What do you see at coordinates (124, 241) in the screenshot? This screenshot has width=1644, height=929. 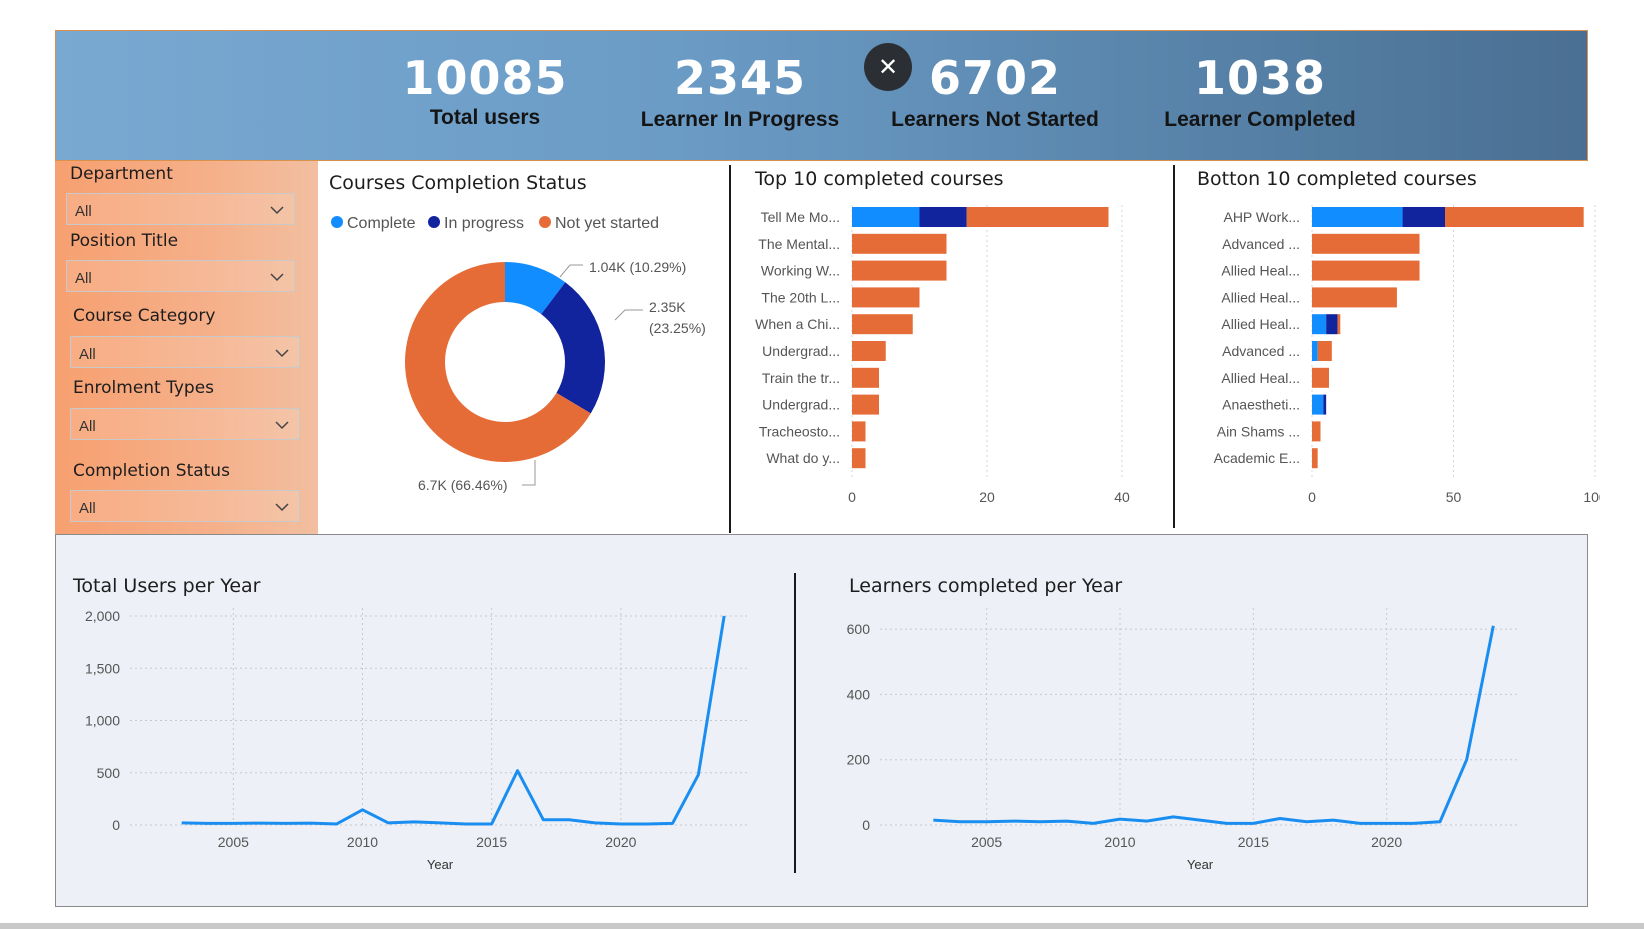 I see `slicer-title-position: Position Title` at bounding box center [124, 241].